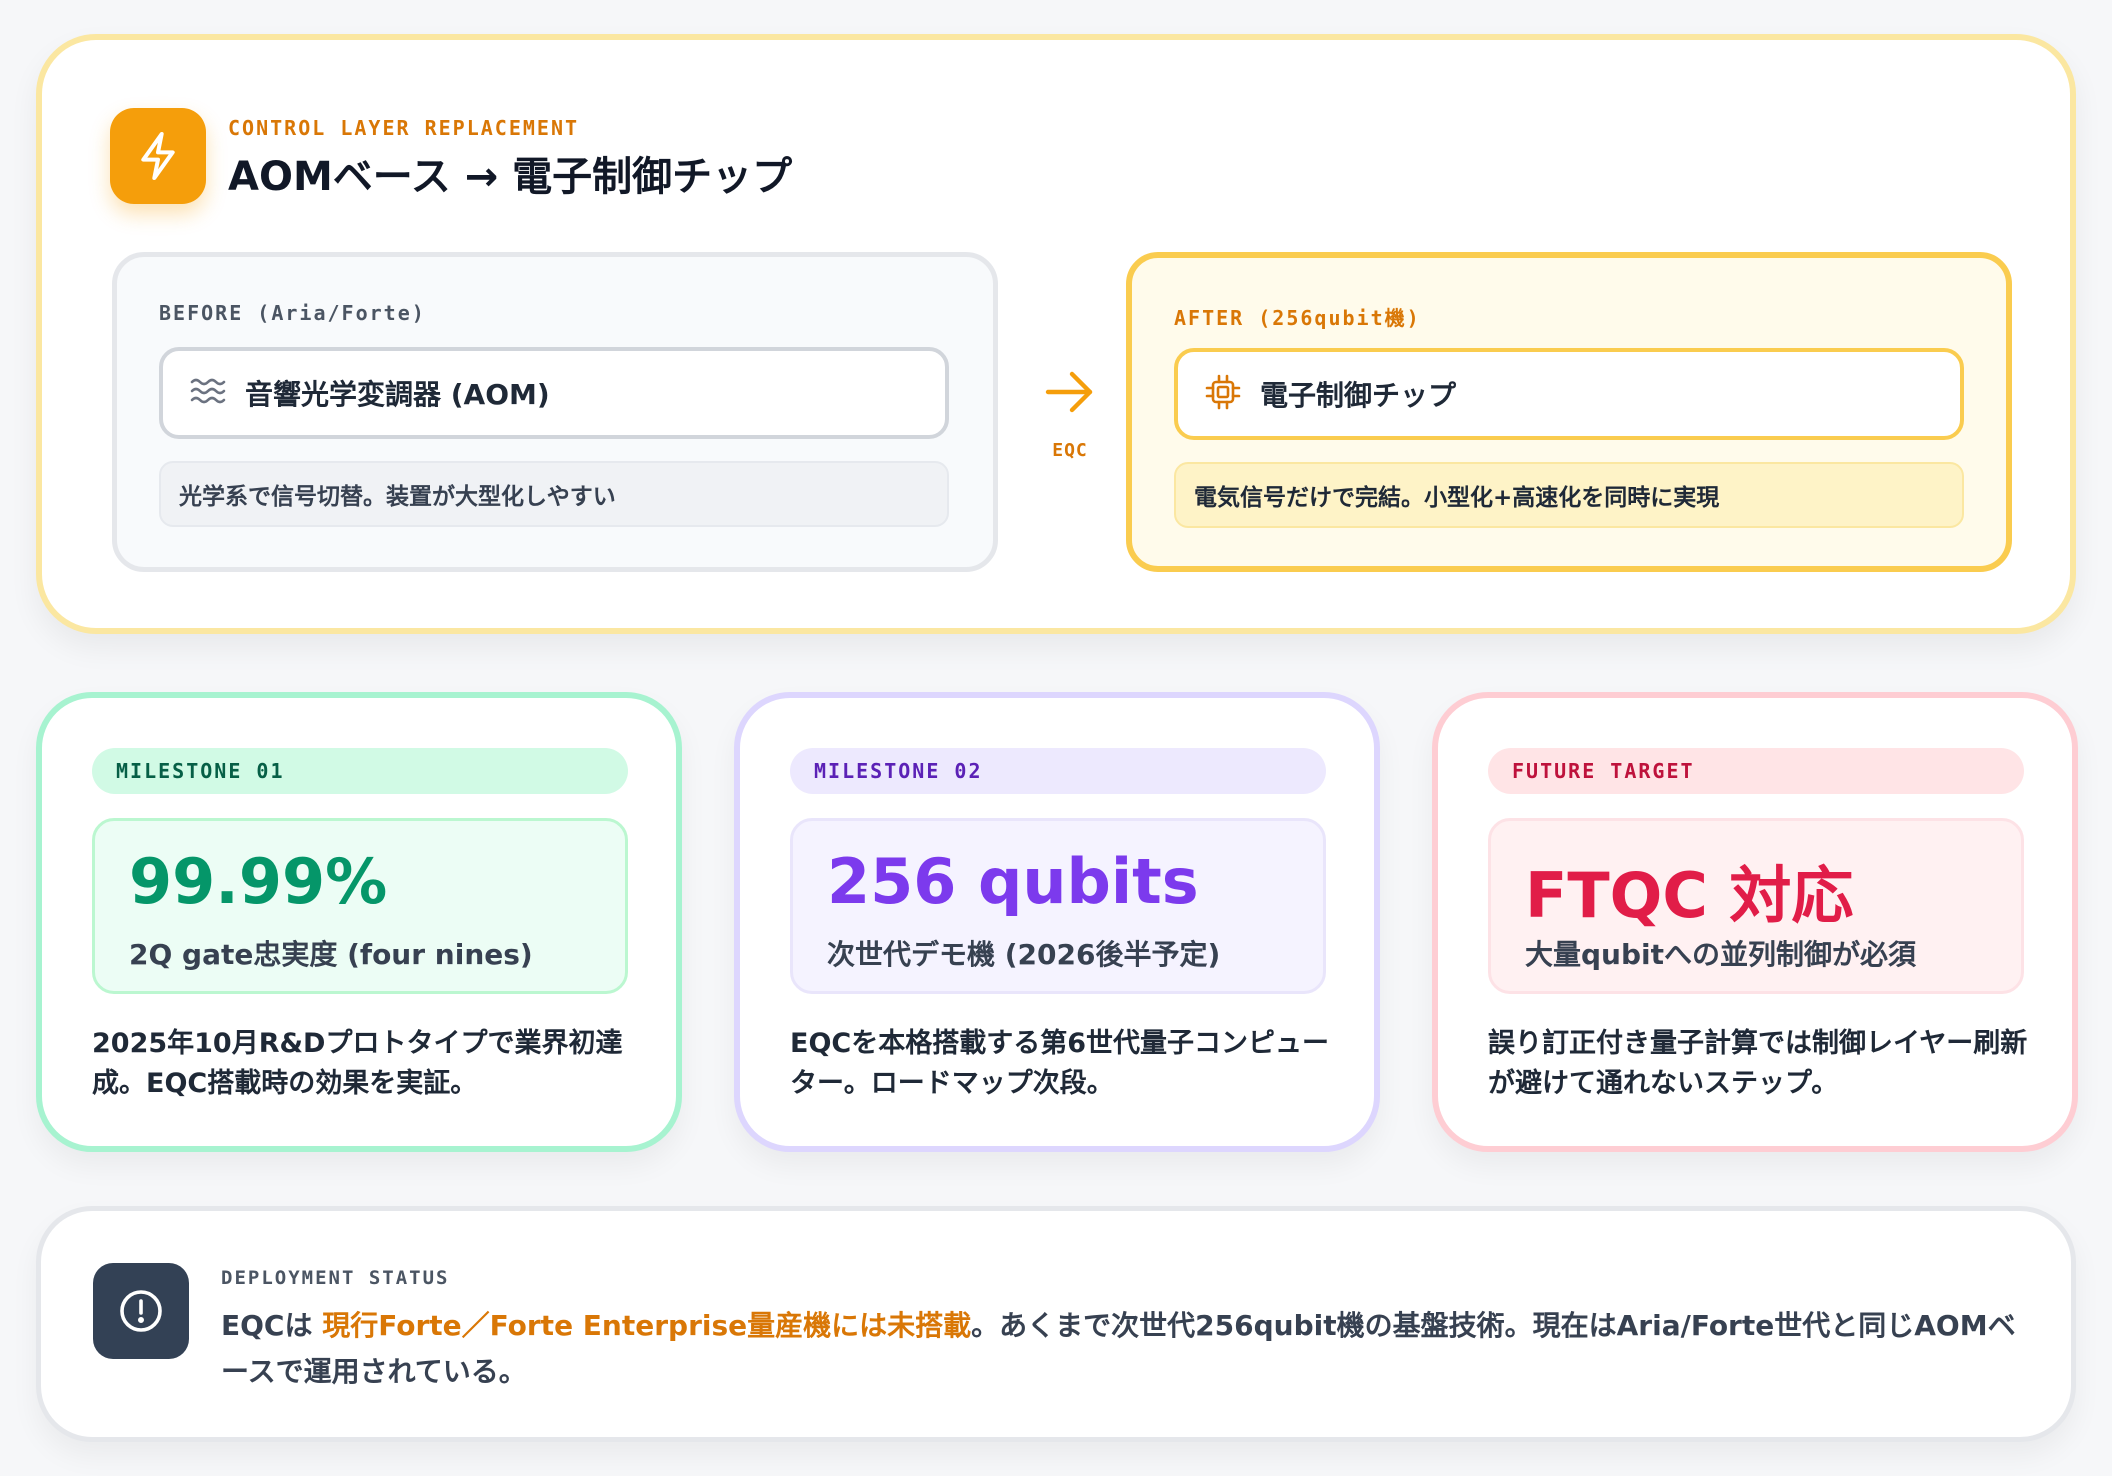 Image resolution: width=2112 pixels, height=1476 pixels. Describe the element at coordinates (397, 394) in the screenshot. I see `before-item-label: 音響光学変調器 (AOM)` at that location.